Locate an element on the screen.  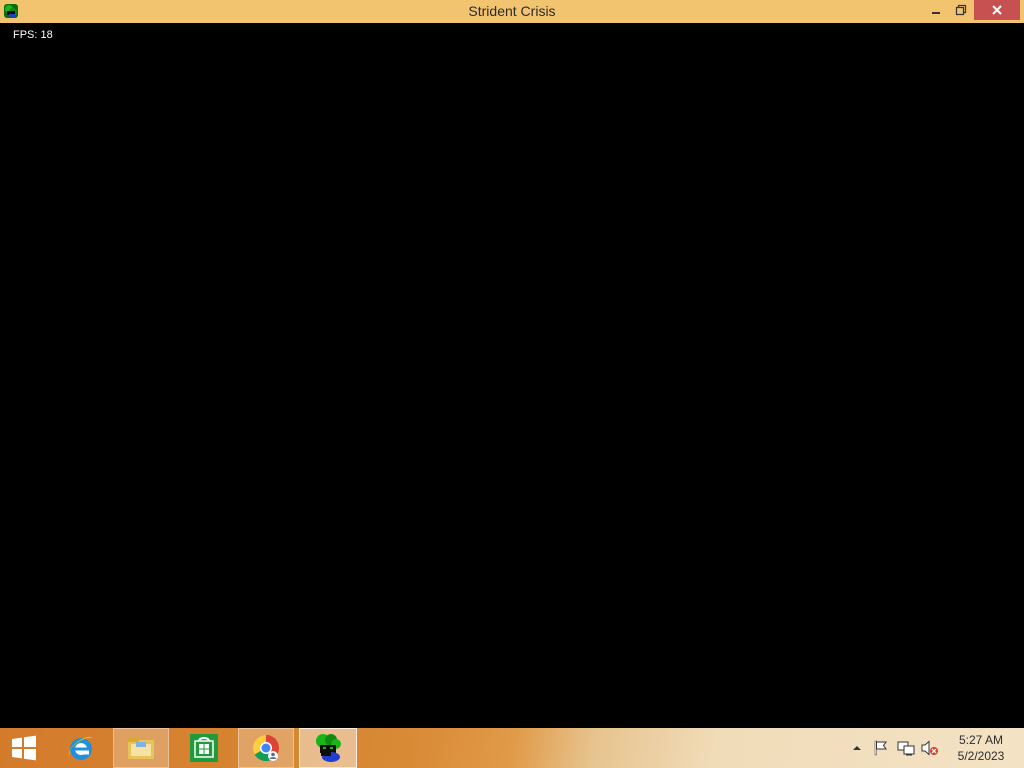
clock-date: 5/2/2023 is located at coordinates (981, 756).